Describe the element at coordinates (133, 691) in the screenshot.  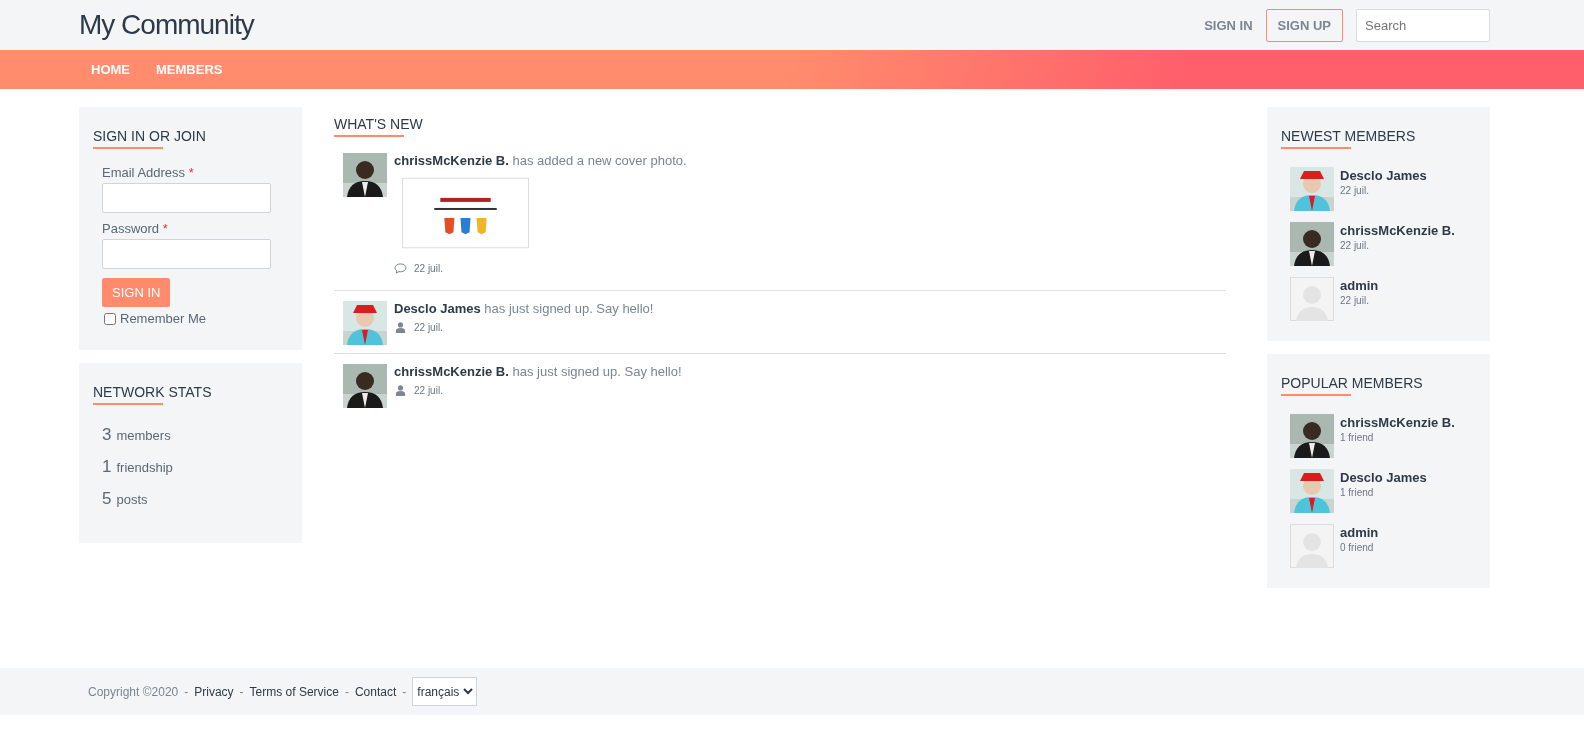
I see `copyright-text: Copyright ©2020` at that location.